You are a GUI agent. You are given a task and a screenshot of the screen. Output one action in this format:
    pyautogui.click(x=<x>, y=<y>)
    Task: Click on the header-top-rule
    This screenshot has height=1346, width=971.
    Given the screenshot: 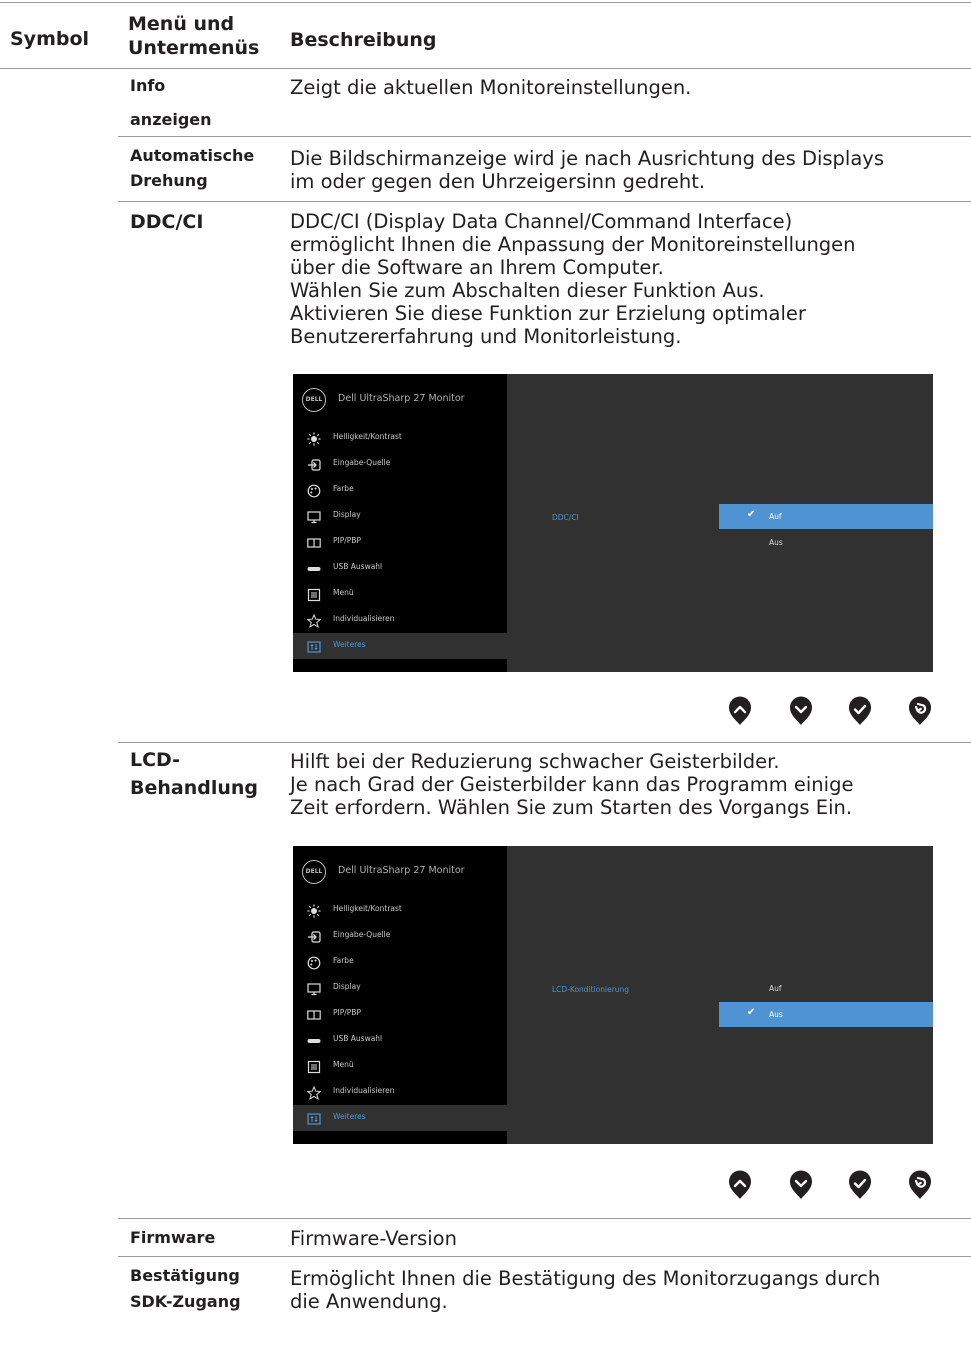 What is the action you would take?
    pyautogui.click(x=485, y=2)
    